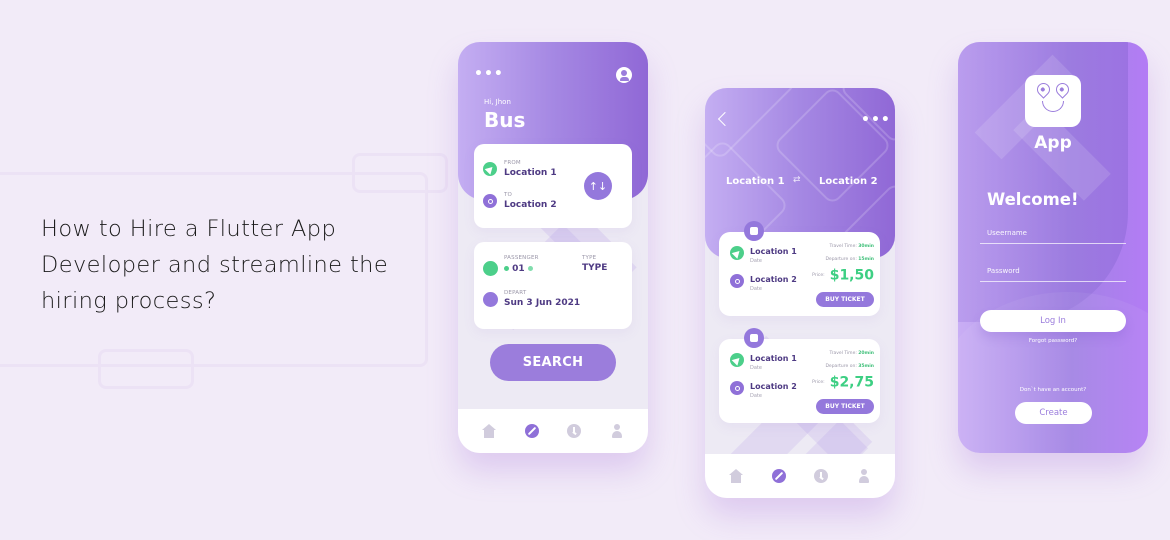 This screenshot has height=540, width=1170. I want to click on depart-label: DEPART, so click(515, 293).